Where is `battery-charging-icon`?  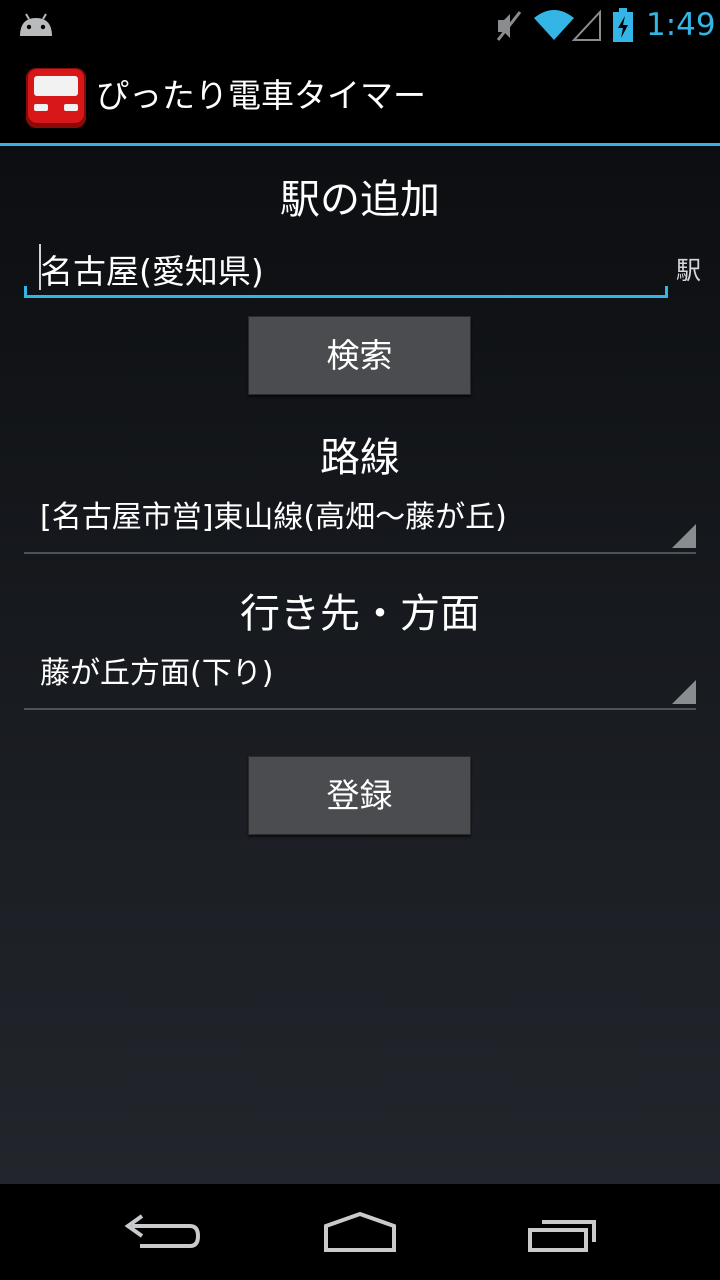 battery-charging-icon is located at coordinates (623, 27).